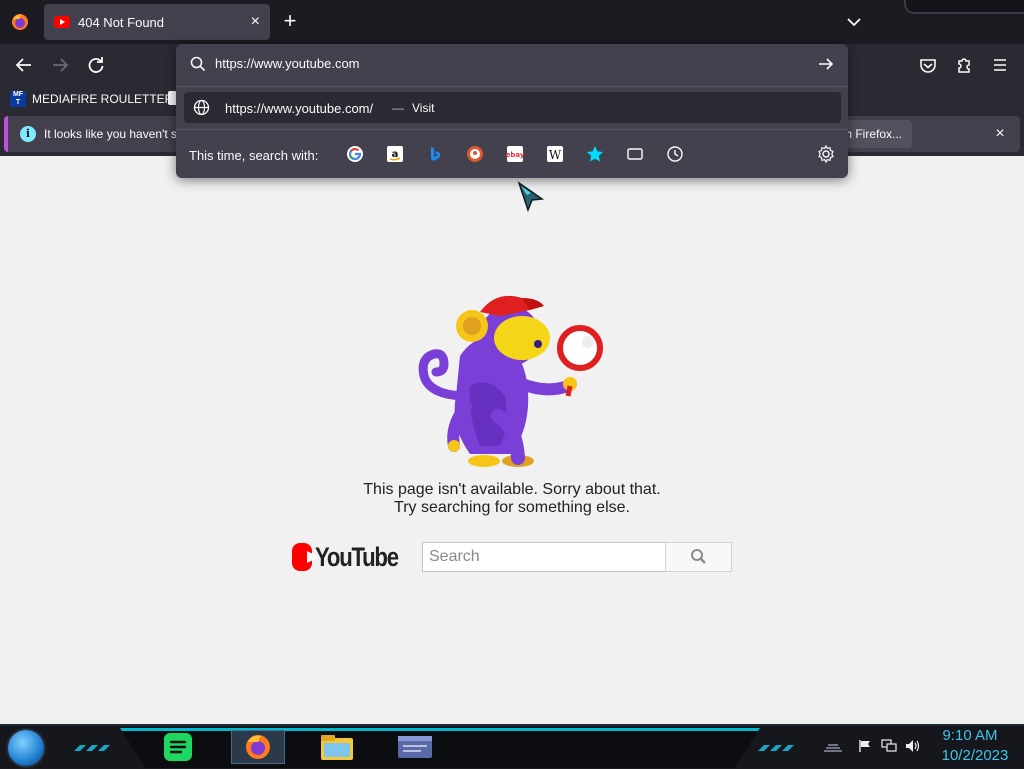 This screenshot has height=769, width=1024. I want to click on wikipedia-icon: W, so click(555, 154).